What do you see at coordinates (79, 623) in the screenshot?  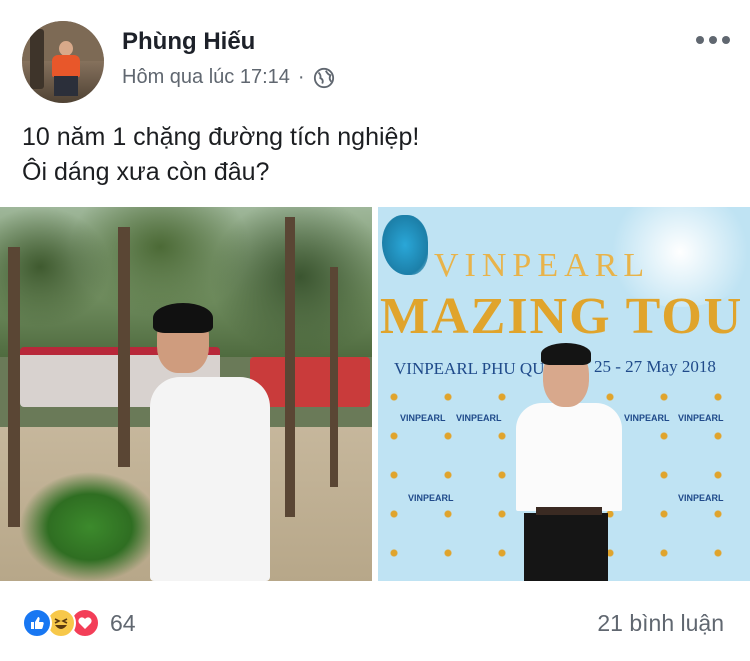 I see `reactions-summary: 64` at bounding box center [79, 623].